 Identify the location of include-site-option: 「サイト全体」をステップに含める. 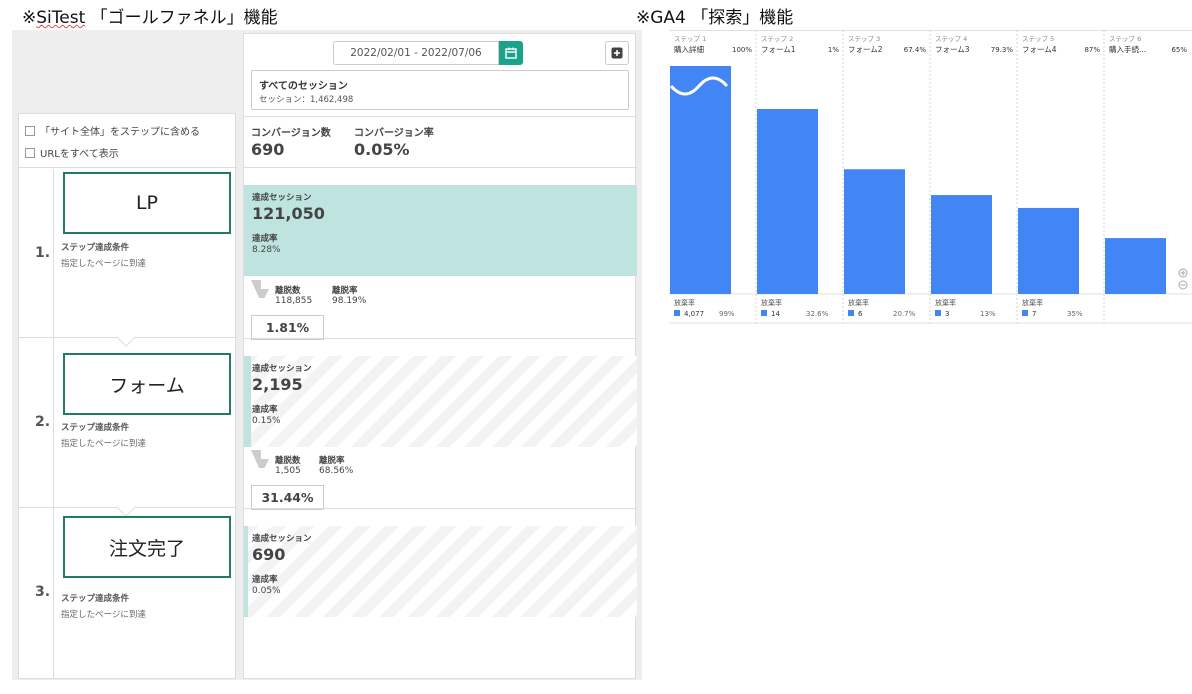
(112, 130).